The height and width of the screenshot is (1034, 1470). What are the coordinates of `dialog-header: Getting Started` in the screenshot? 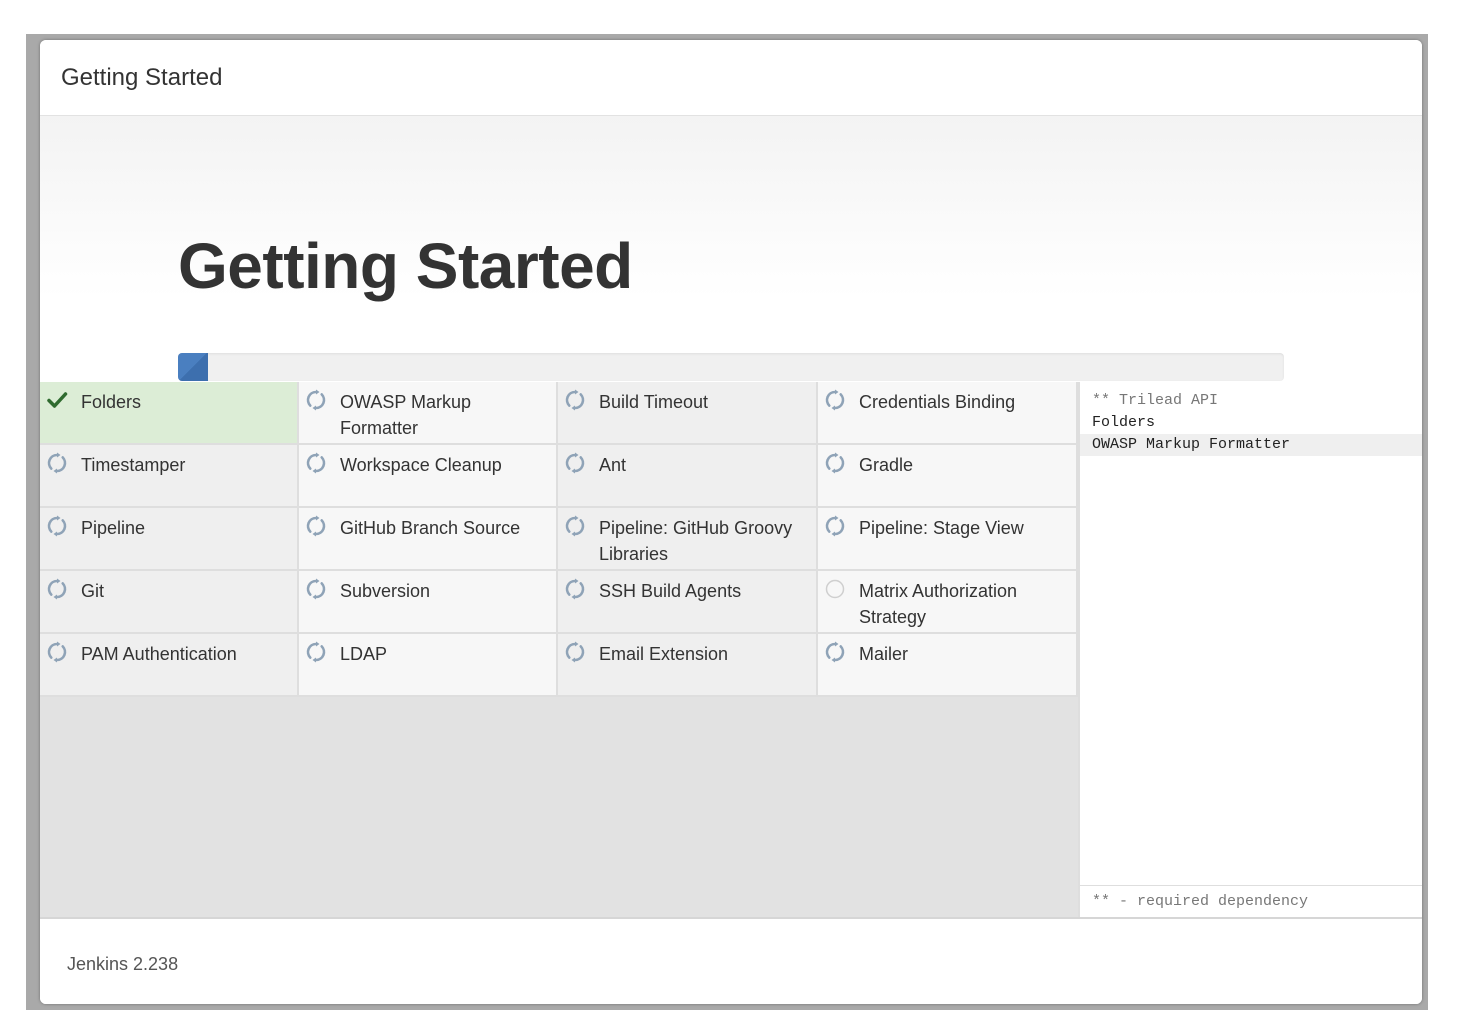 It's located at (731, 78).